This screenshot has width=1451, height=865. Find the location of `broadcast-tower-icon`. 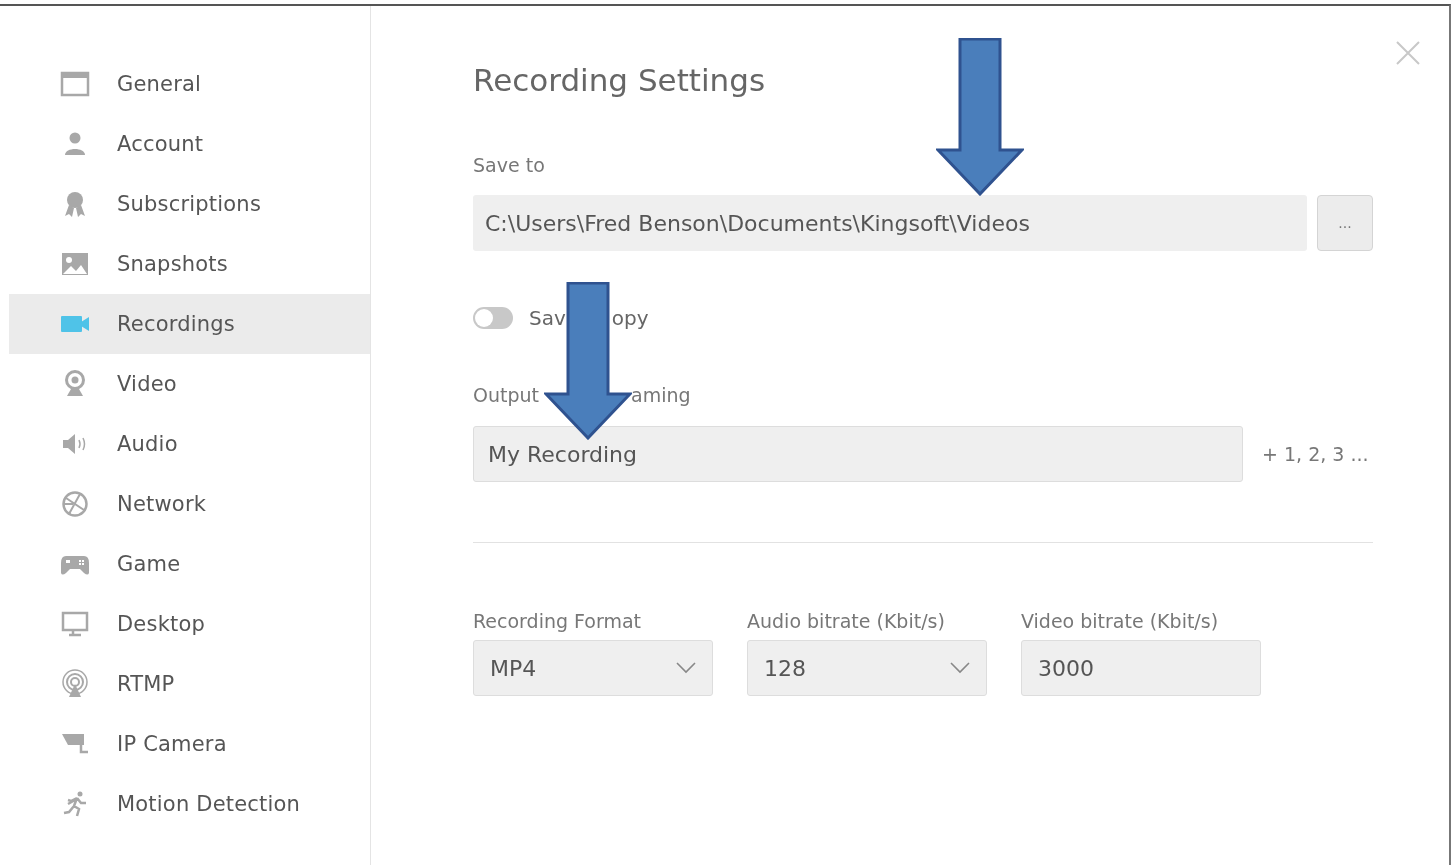

broadcast-tower-icon is located at coordinates (75, 684).